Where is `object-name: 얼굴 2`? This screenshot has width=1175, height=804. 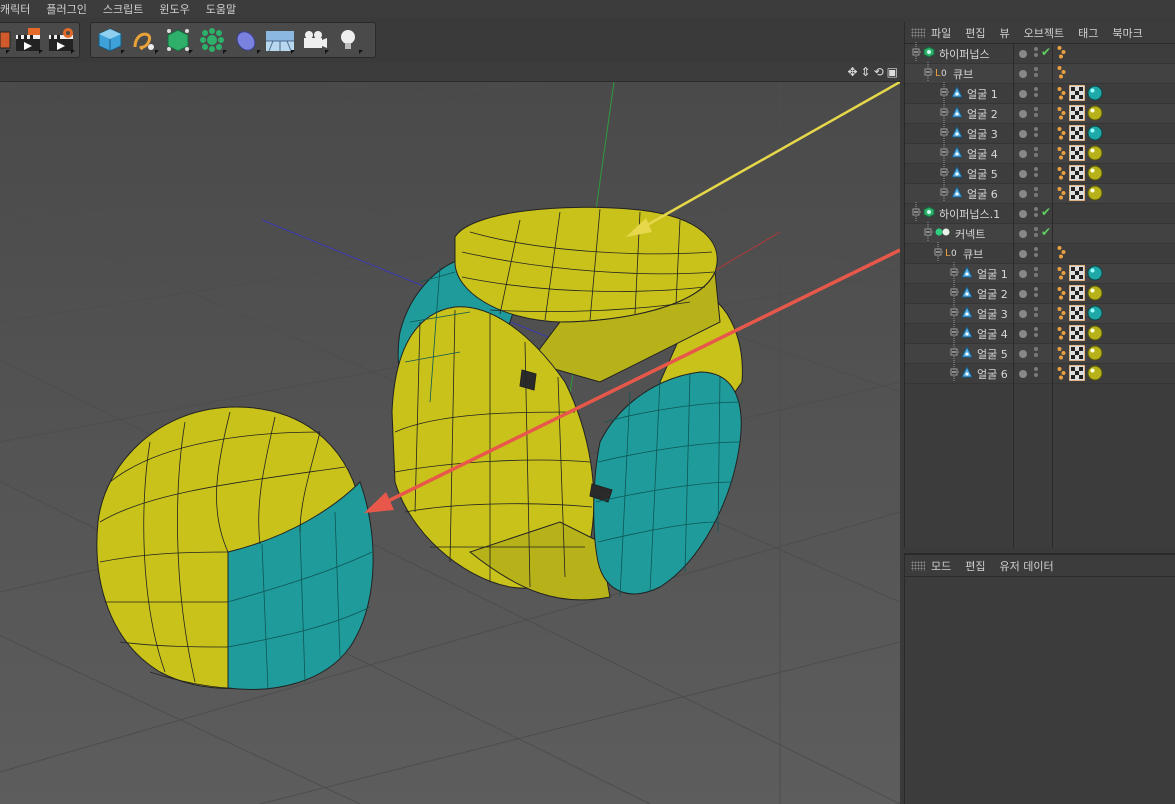
object-name: 얼굴 2 is located at coordinates (978, 293).